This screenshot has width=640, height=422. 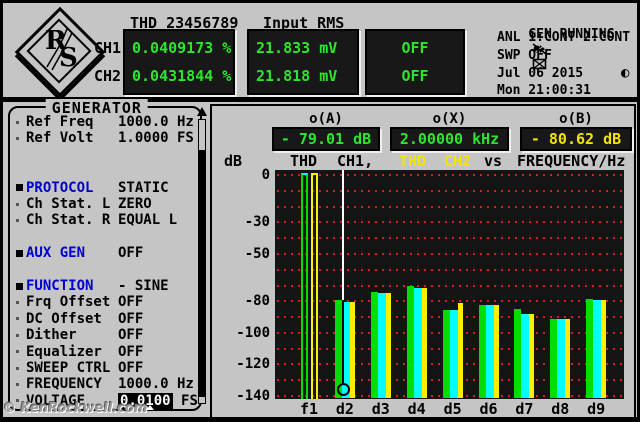 What do you see at coordinates (355, 161) in the screenshot?
I see `trace-a-channel: CH1,` at bounding box center [355, 161].